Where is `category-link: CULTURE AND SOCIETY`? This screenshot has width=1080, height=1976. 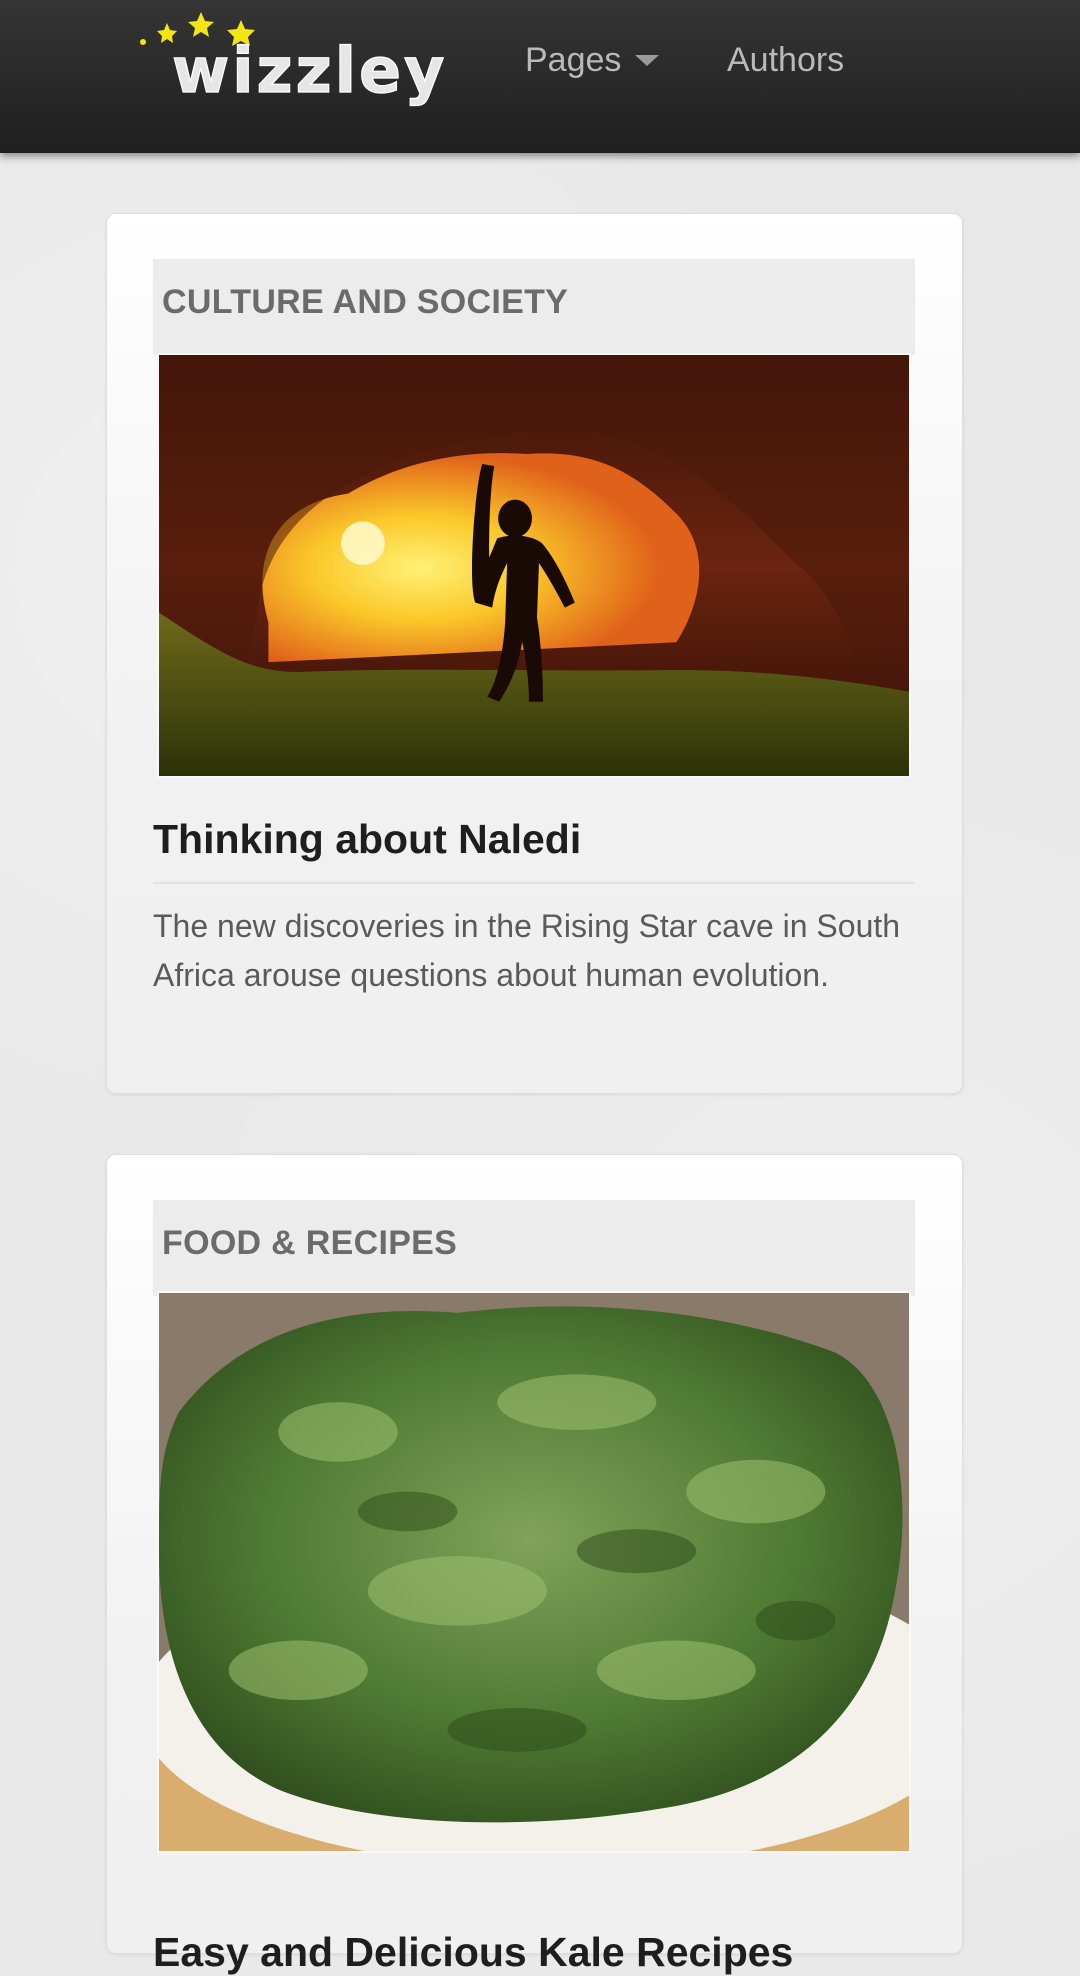
category-link: CULTURE AND SOCIETY is located at coordinates (365, 302).